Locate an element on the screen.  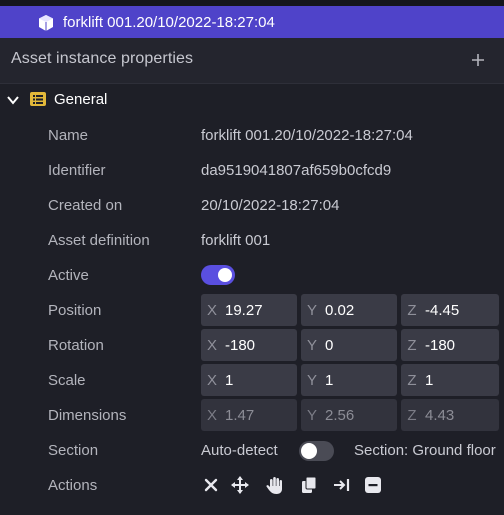
dimensions-z-value: 4.43 is located at coordinates (440, 415).